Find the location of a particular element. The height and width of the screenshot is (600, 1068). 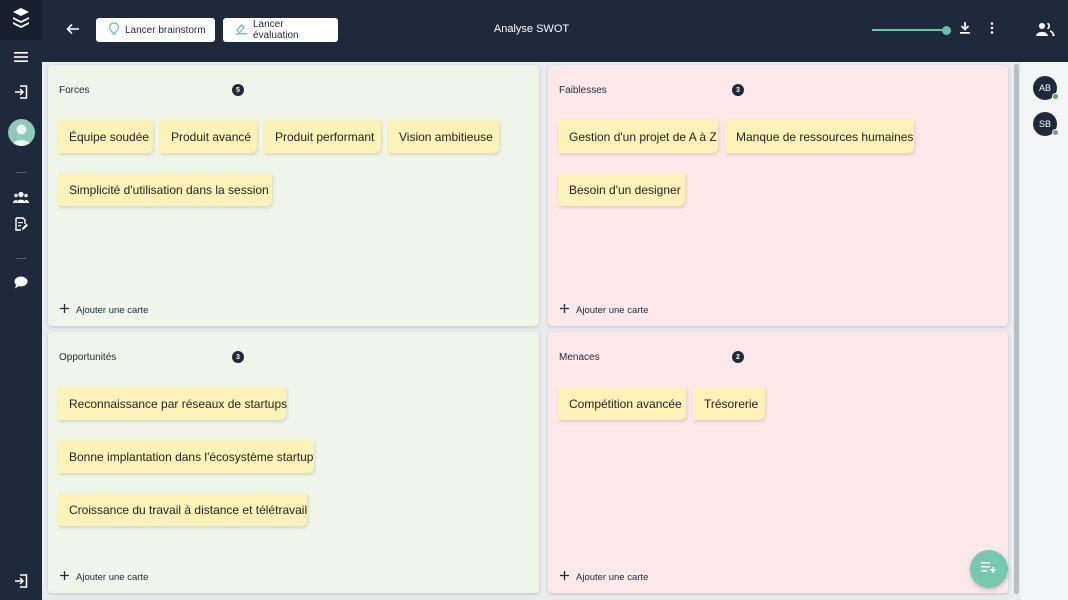

group-icon is located at coordinates (21, 199).